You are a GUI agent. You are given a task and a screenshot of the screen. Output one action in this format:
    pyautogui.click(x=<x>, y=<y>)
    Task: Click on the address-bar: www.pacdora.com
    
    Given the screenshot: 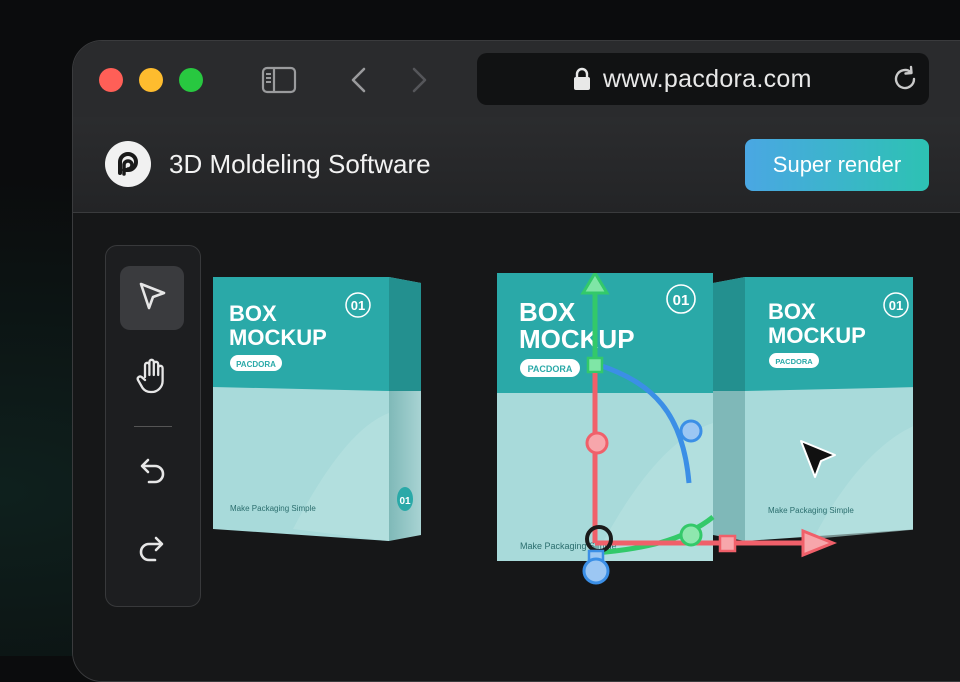 What is the action you would take?
    pyautogui.click(x=703, y=79)
    